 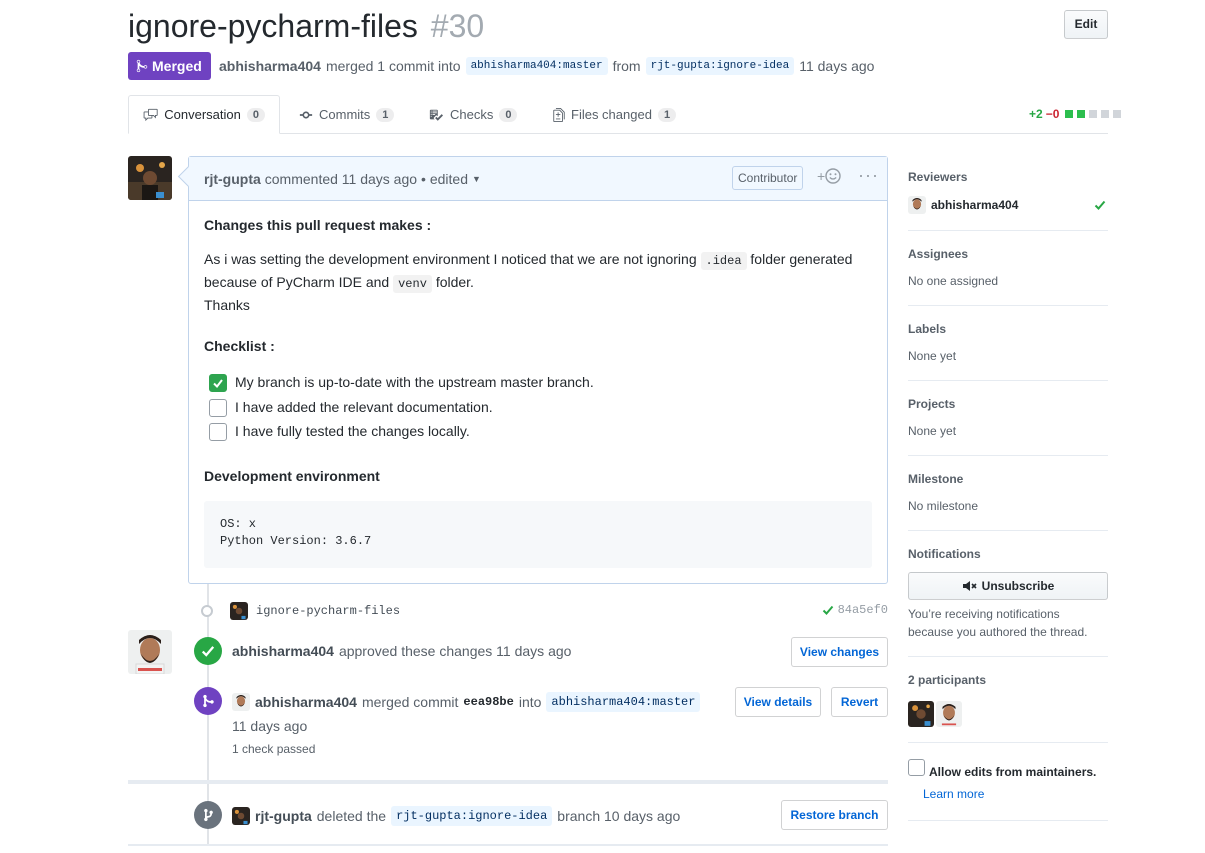 What do you see at coordinates (969, 586) in the screenshot?
I see `mute-icon` at bounding box center [969, 586].